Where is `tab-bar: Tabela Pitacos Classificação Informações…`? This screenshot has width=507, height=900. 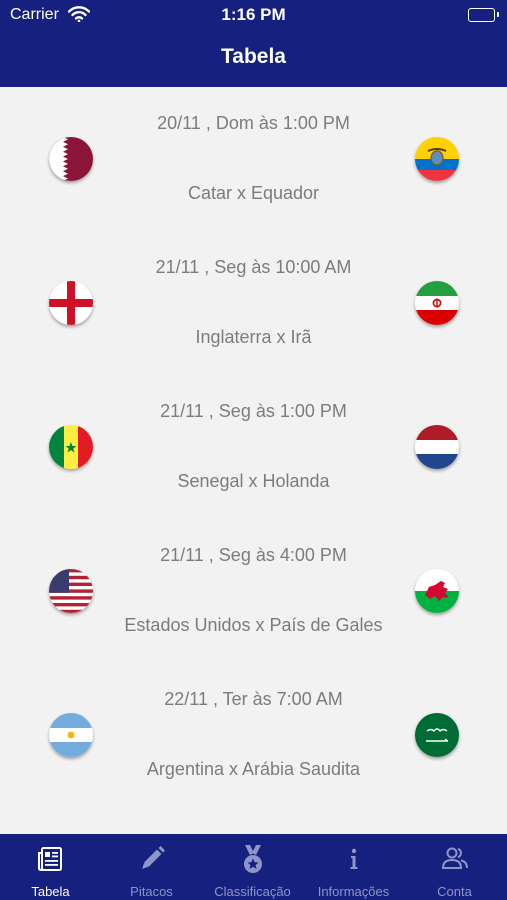 tab-bar: Tabela Pitacos Classificação Informações… is located at coordinates (253, 867).